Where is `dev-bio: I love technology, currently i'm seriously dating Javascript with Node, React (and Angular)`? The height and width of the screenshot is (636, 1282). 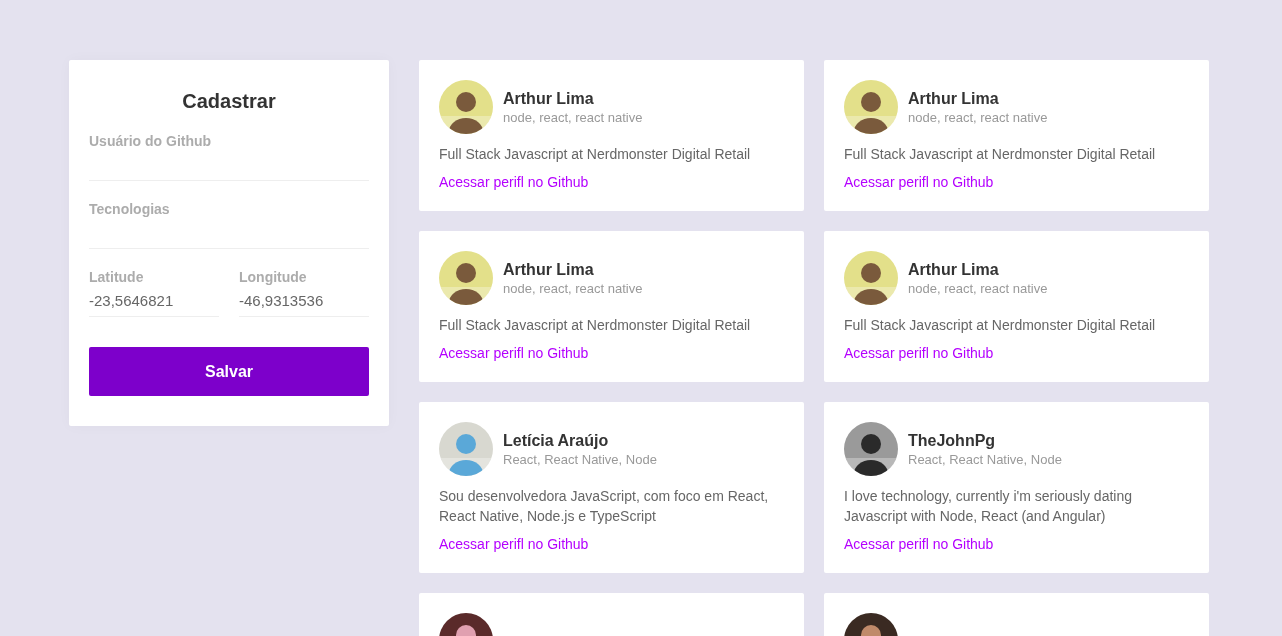 dev-bio: I love technology, currently i'm seriously dating Javascript with Node, React (and Angular) is located at coordinates (988, 506).